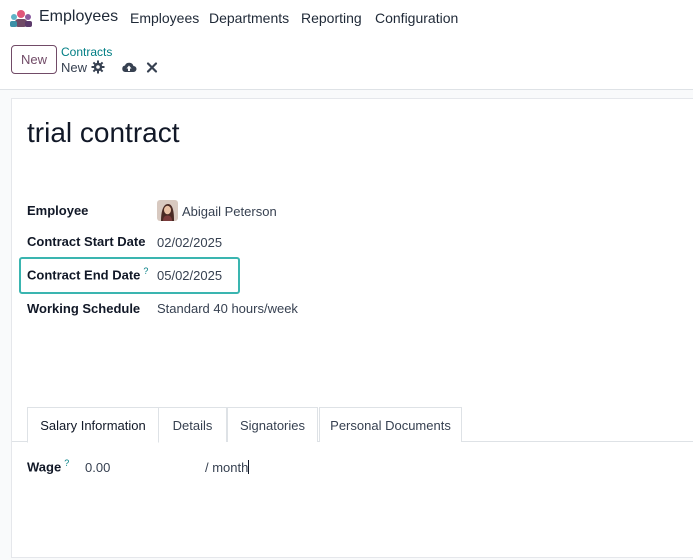 This screenshot has height=560, width=693. I want to click on discard-icon, so click(152, 67).